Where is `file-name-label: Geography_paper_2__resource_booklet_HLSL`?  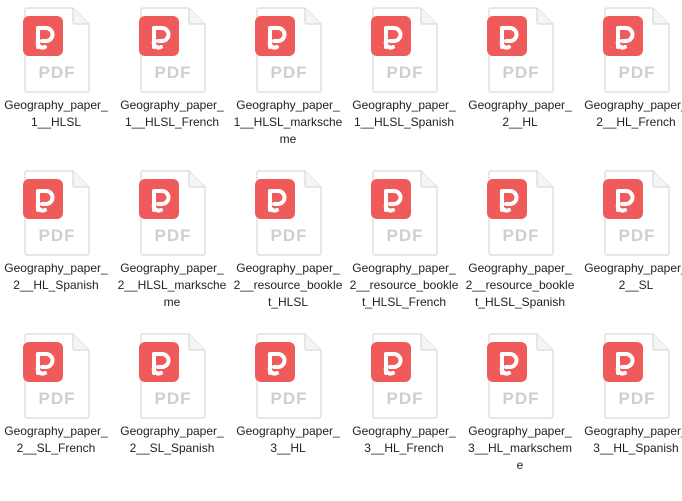
file-name-label: Geography_paper_2__resource_booklet_HLSL is located at coordinates (288, 285).